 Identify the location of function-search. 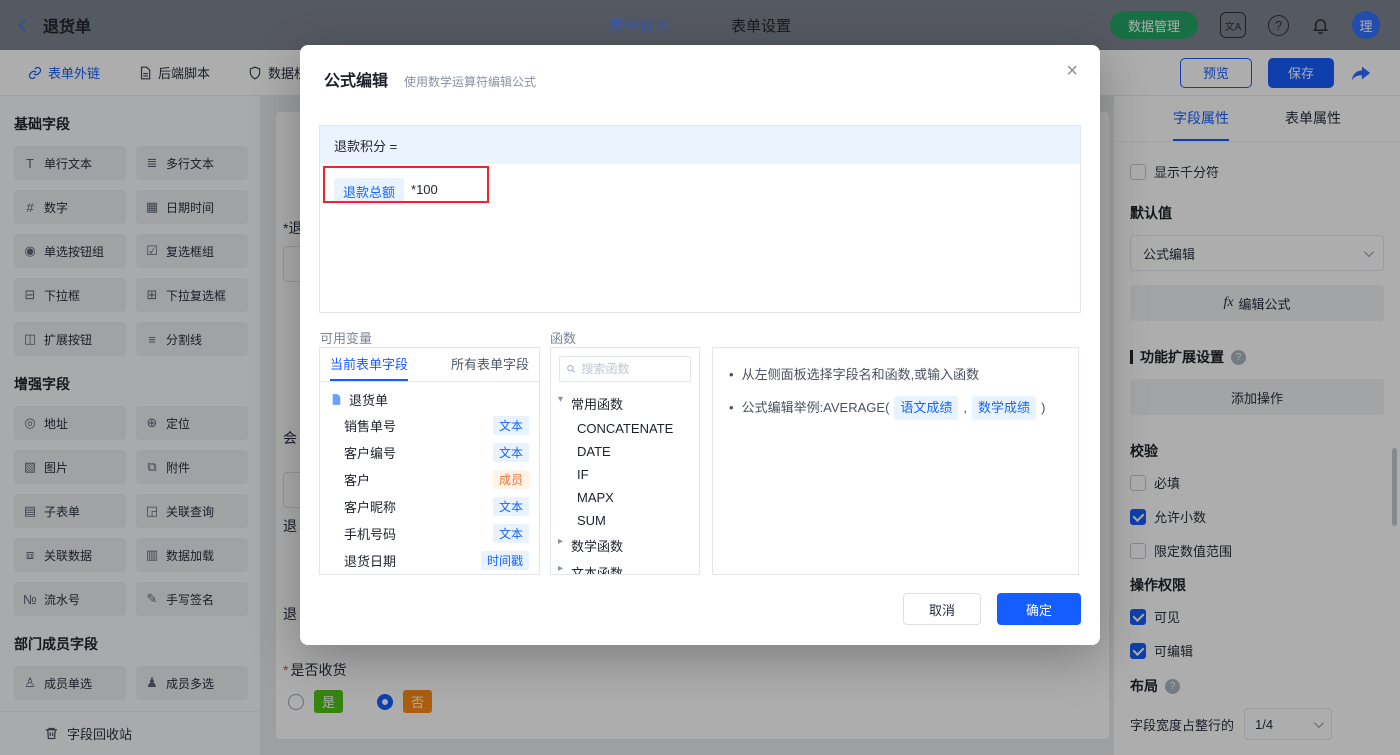
(625, 369).